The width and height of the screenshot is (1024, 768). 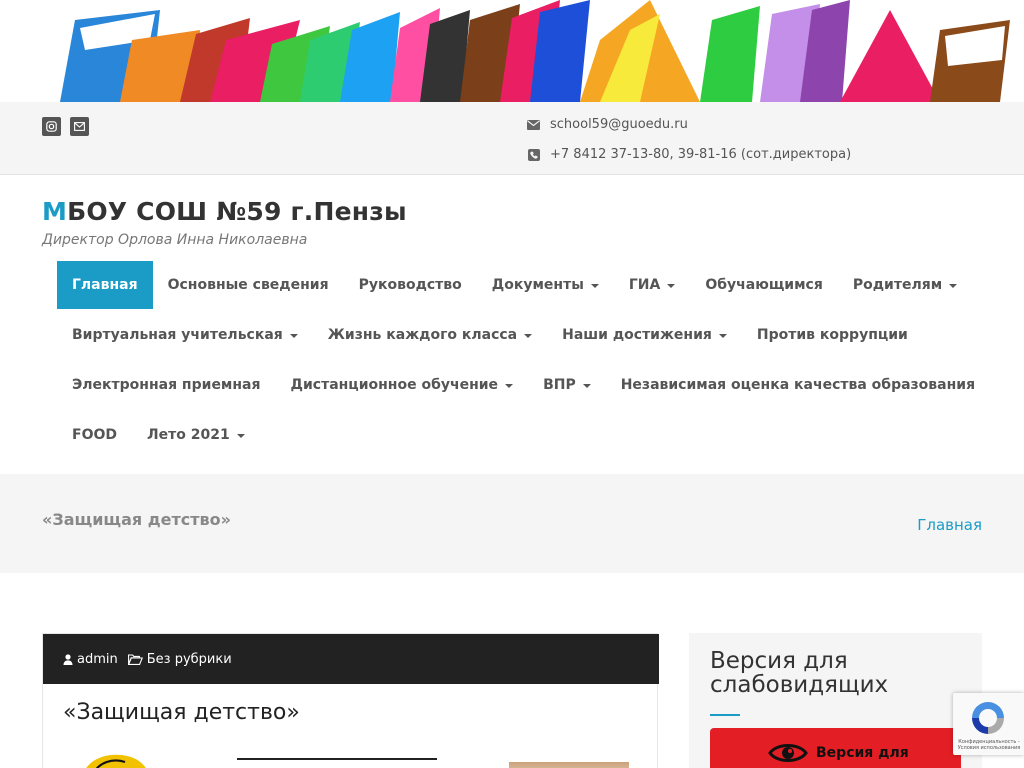 What do you see at coordinates (533, 154) in the screenshot?
I see `phone-icon` at bounding box center [533, 154].